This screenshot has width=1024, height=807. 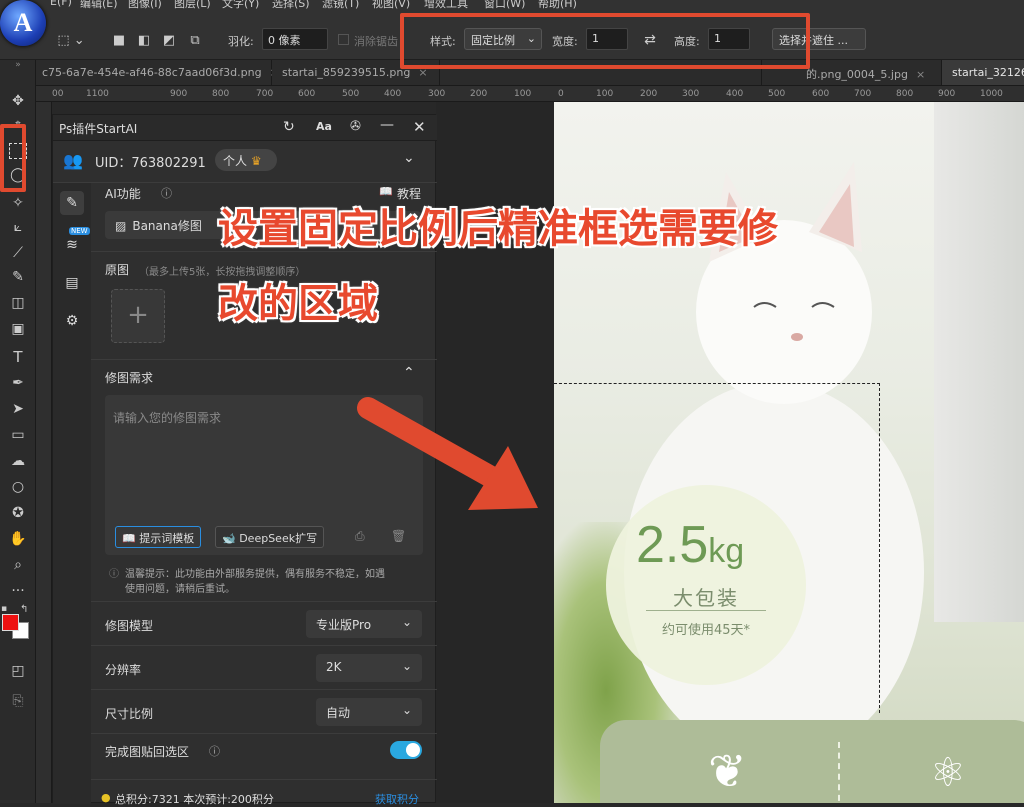 I want to click on move-tool-icon: ✥, so click(x=18, y=101).